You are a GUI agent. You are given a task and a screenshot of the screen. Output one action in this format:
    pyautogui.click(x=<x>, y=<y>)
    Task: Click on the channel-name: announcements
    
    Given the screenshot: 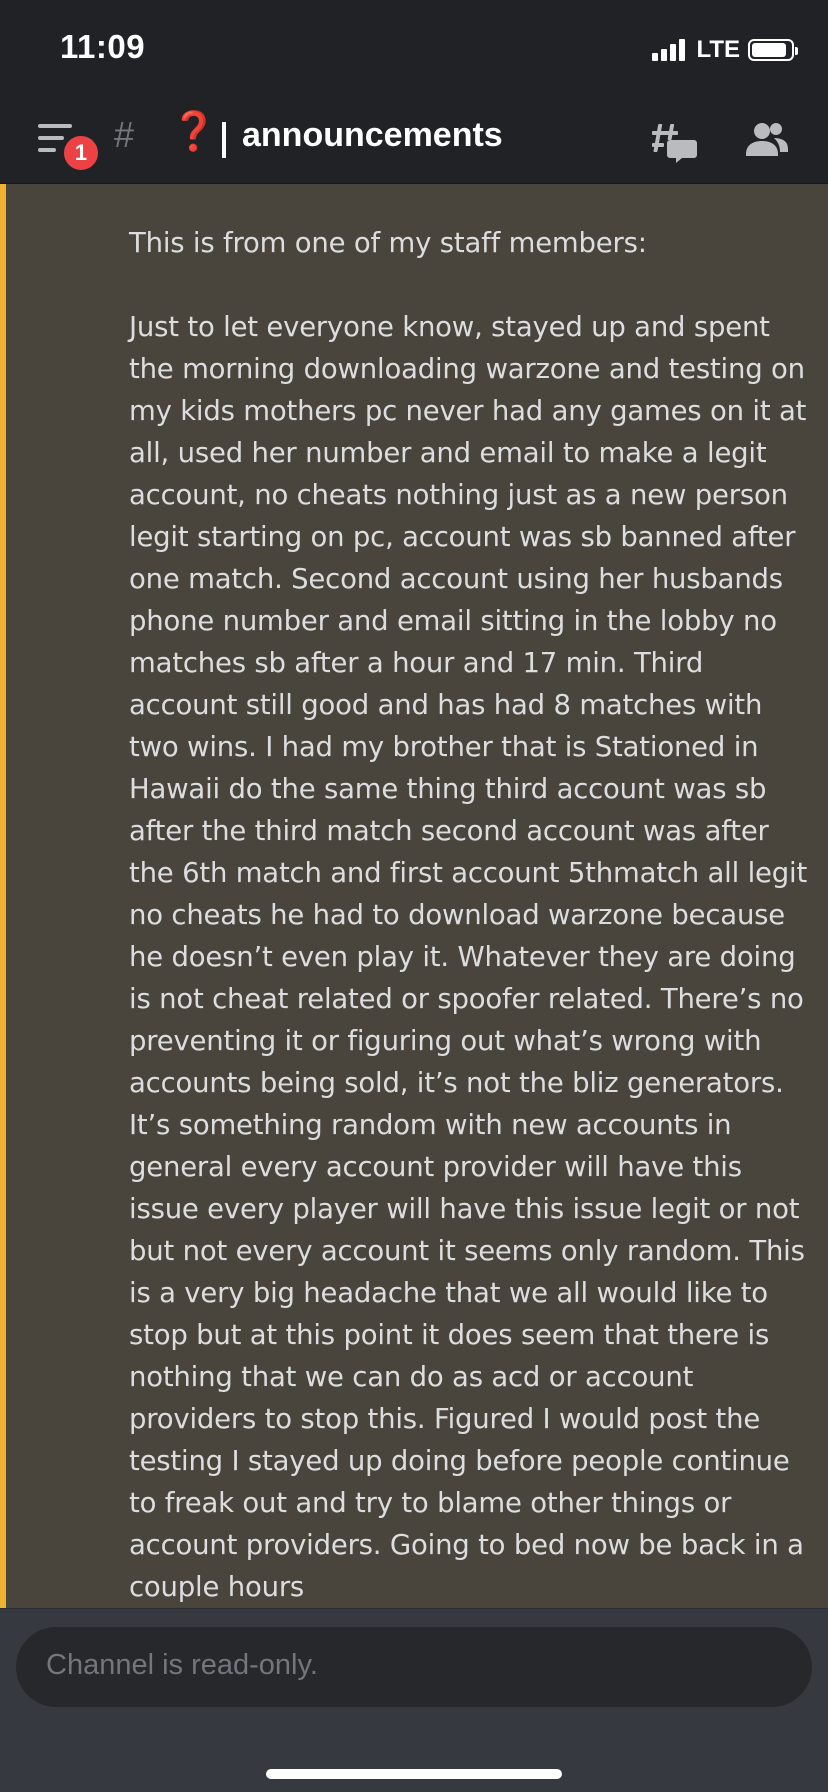 What is the action you would take?
    pyautogui.click(x=372, y=135)
    